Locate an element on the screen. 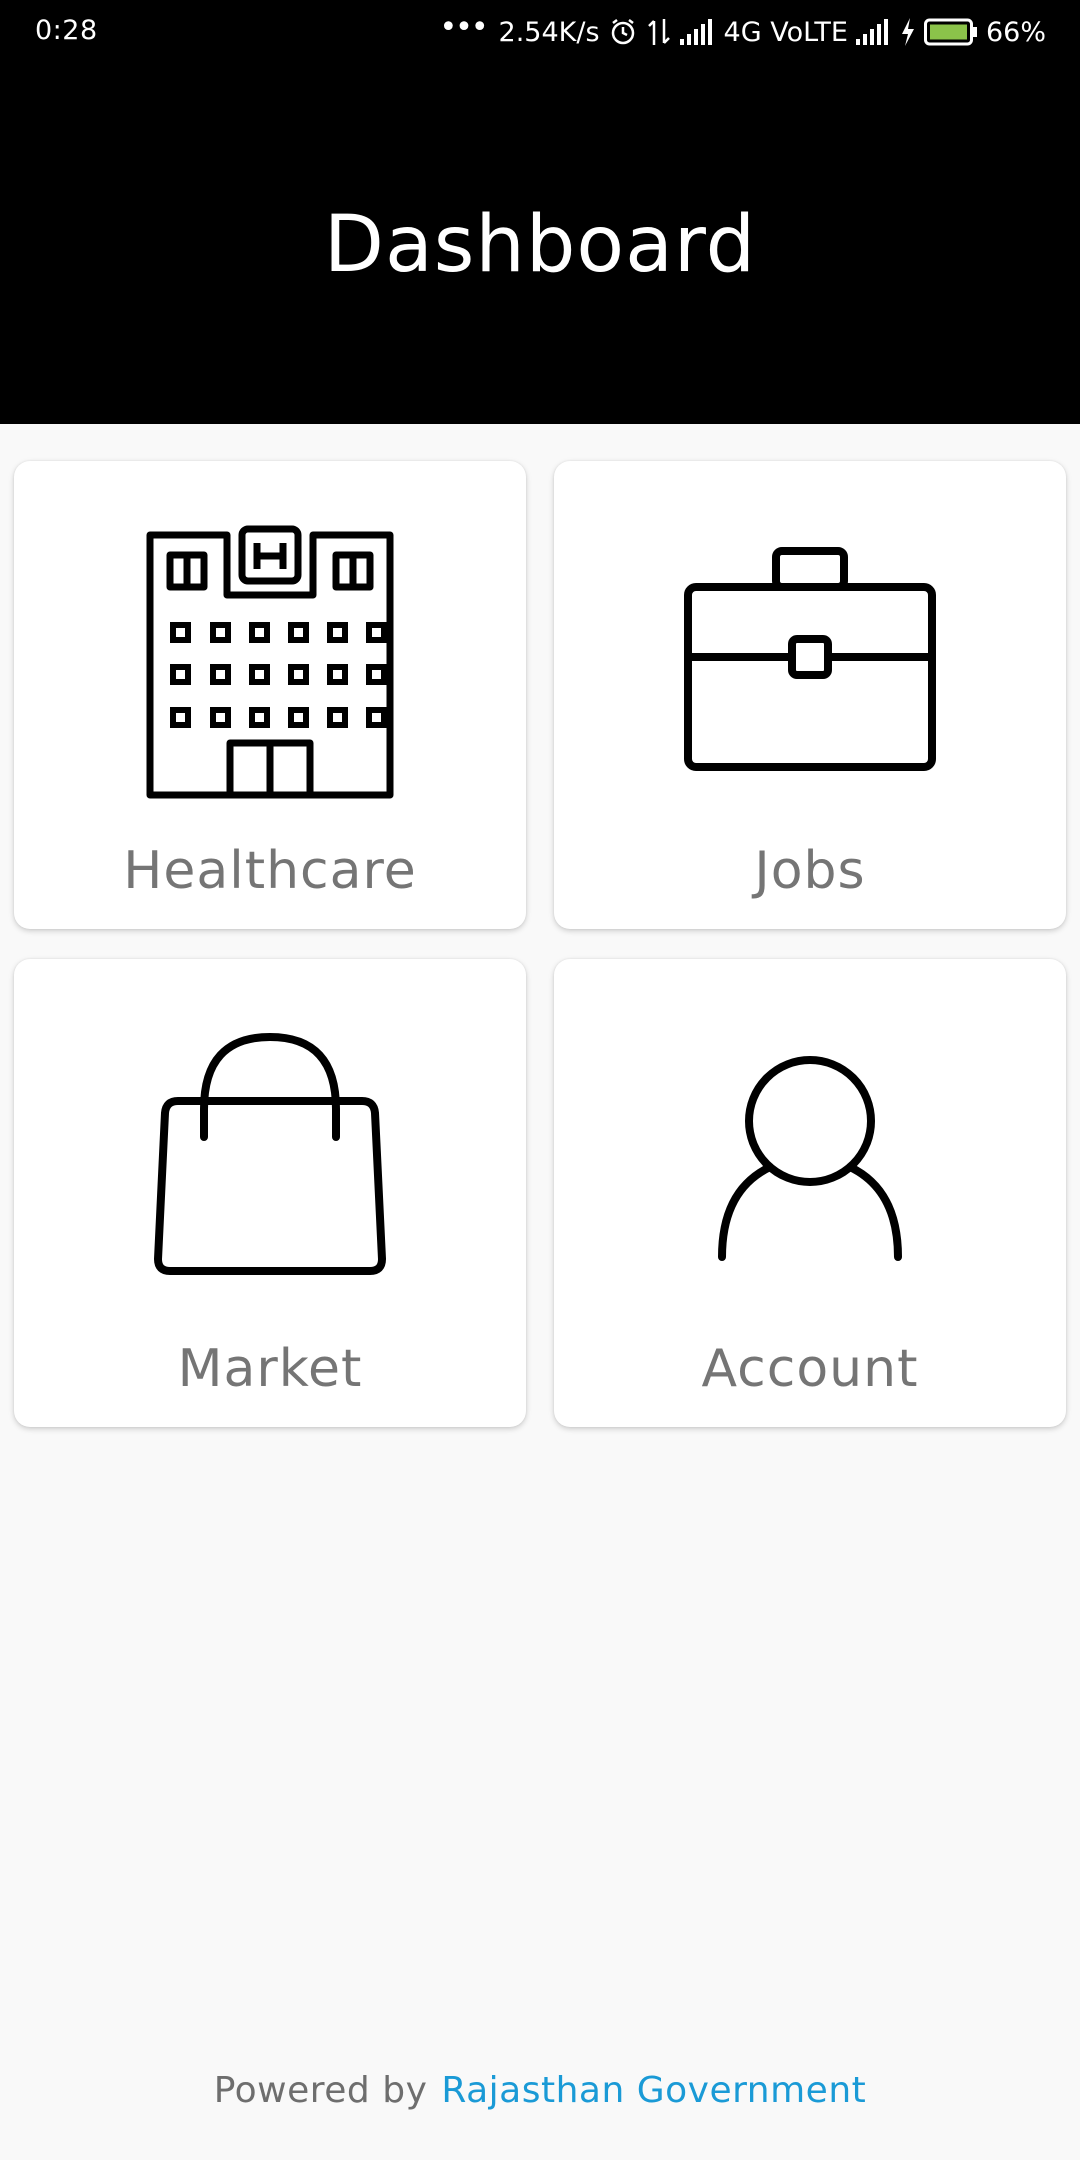  more-dots-icon: ••• is located at coordinates (463, 27).